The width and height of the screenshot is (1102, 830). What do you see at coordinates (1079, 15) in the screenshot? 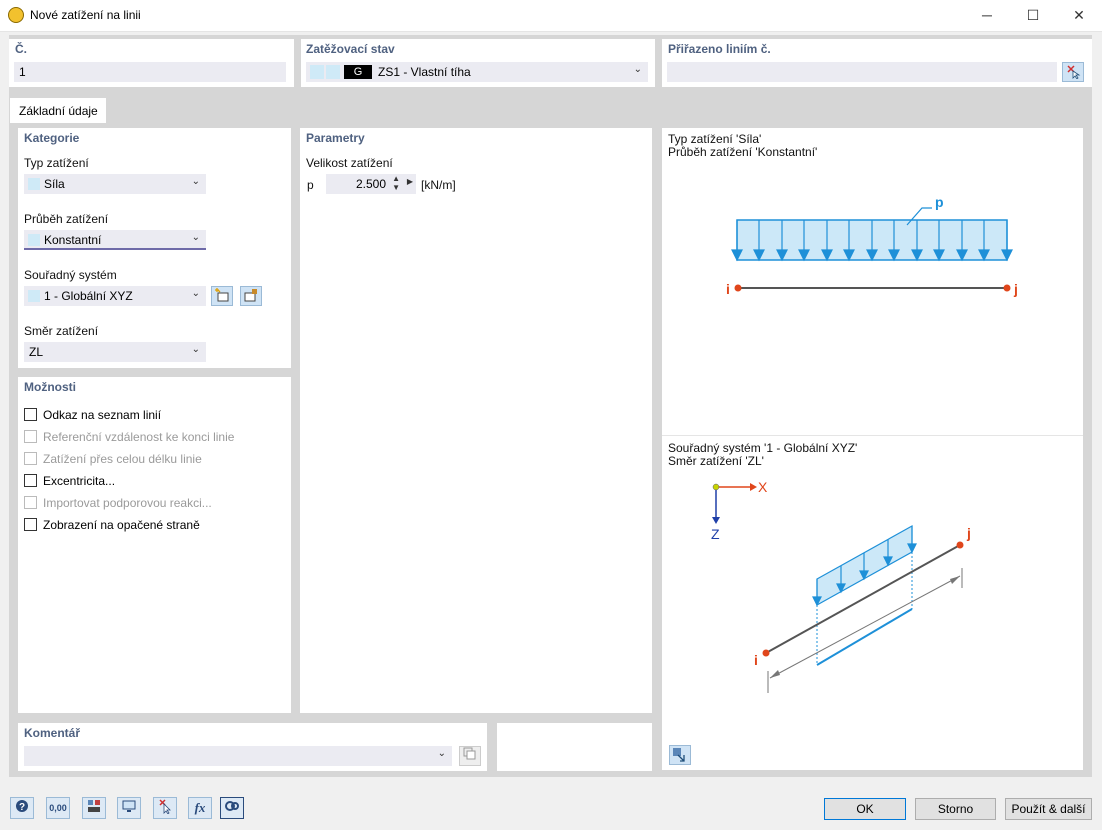
I see `close-button: ✕` at bounding box center [1079, 15].